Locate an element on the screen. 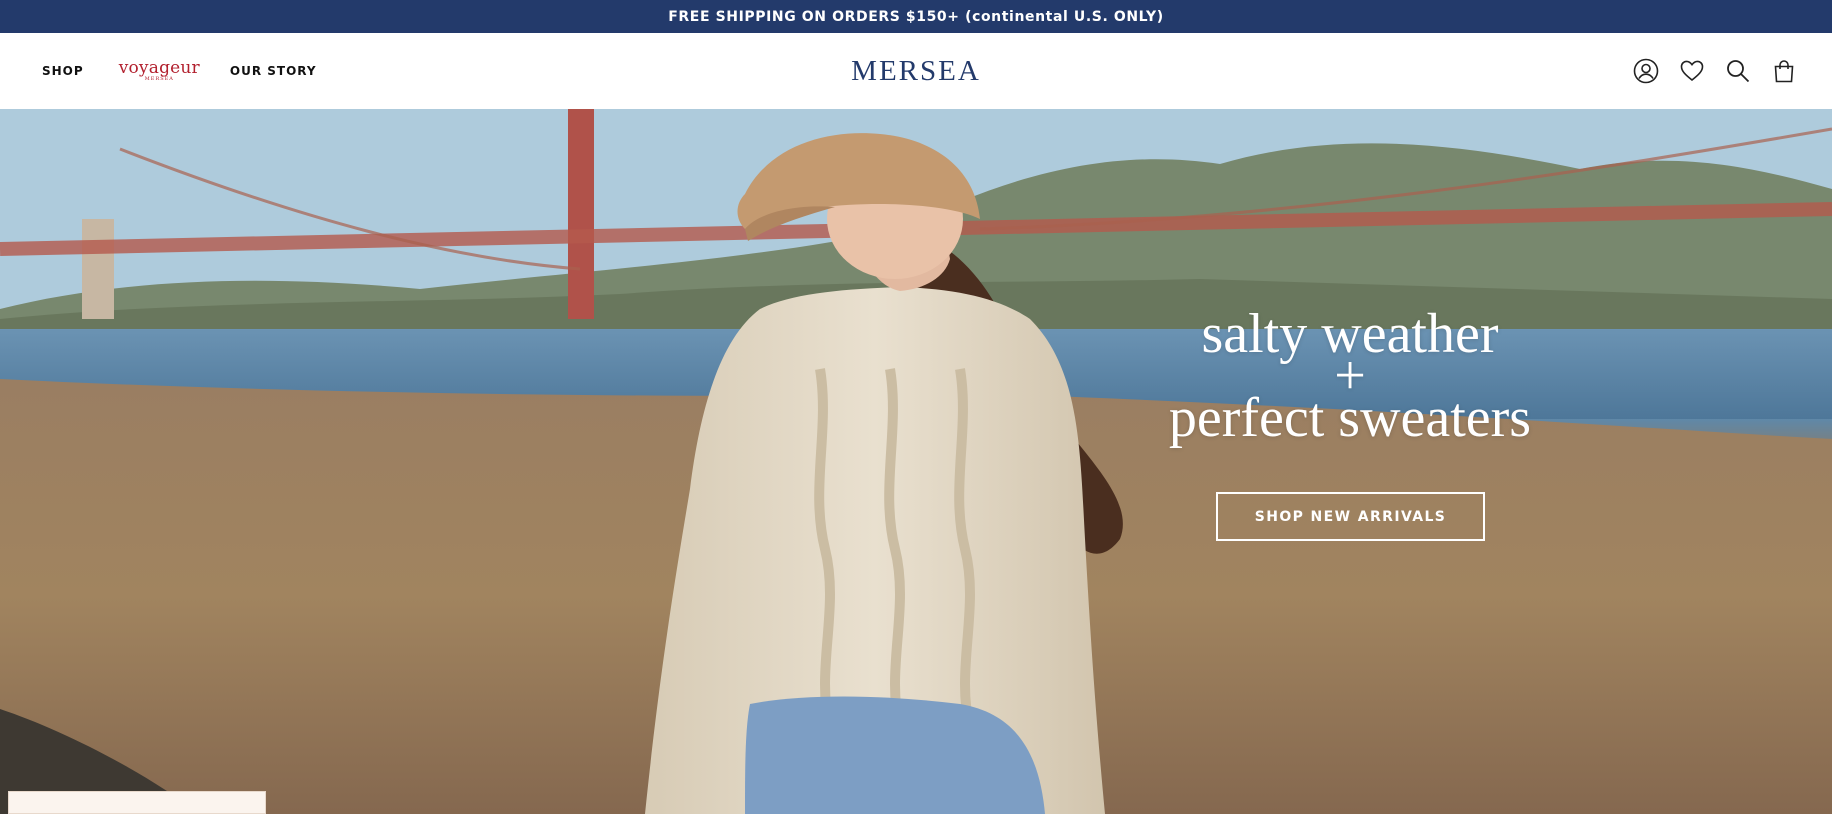 The height and width of the screenshot is (814, 1832). site-logo: MERSEA is located at coordinates (916, 71).